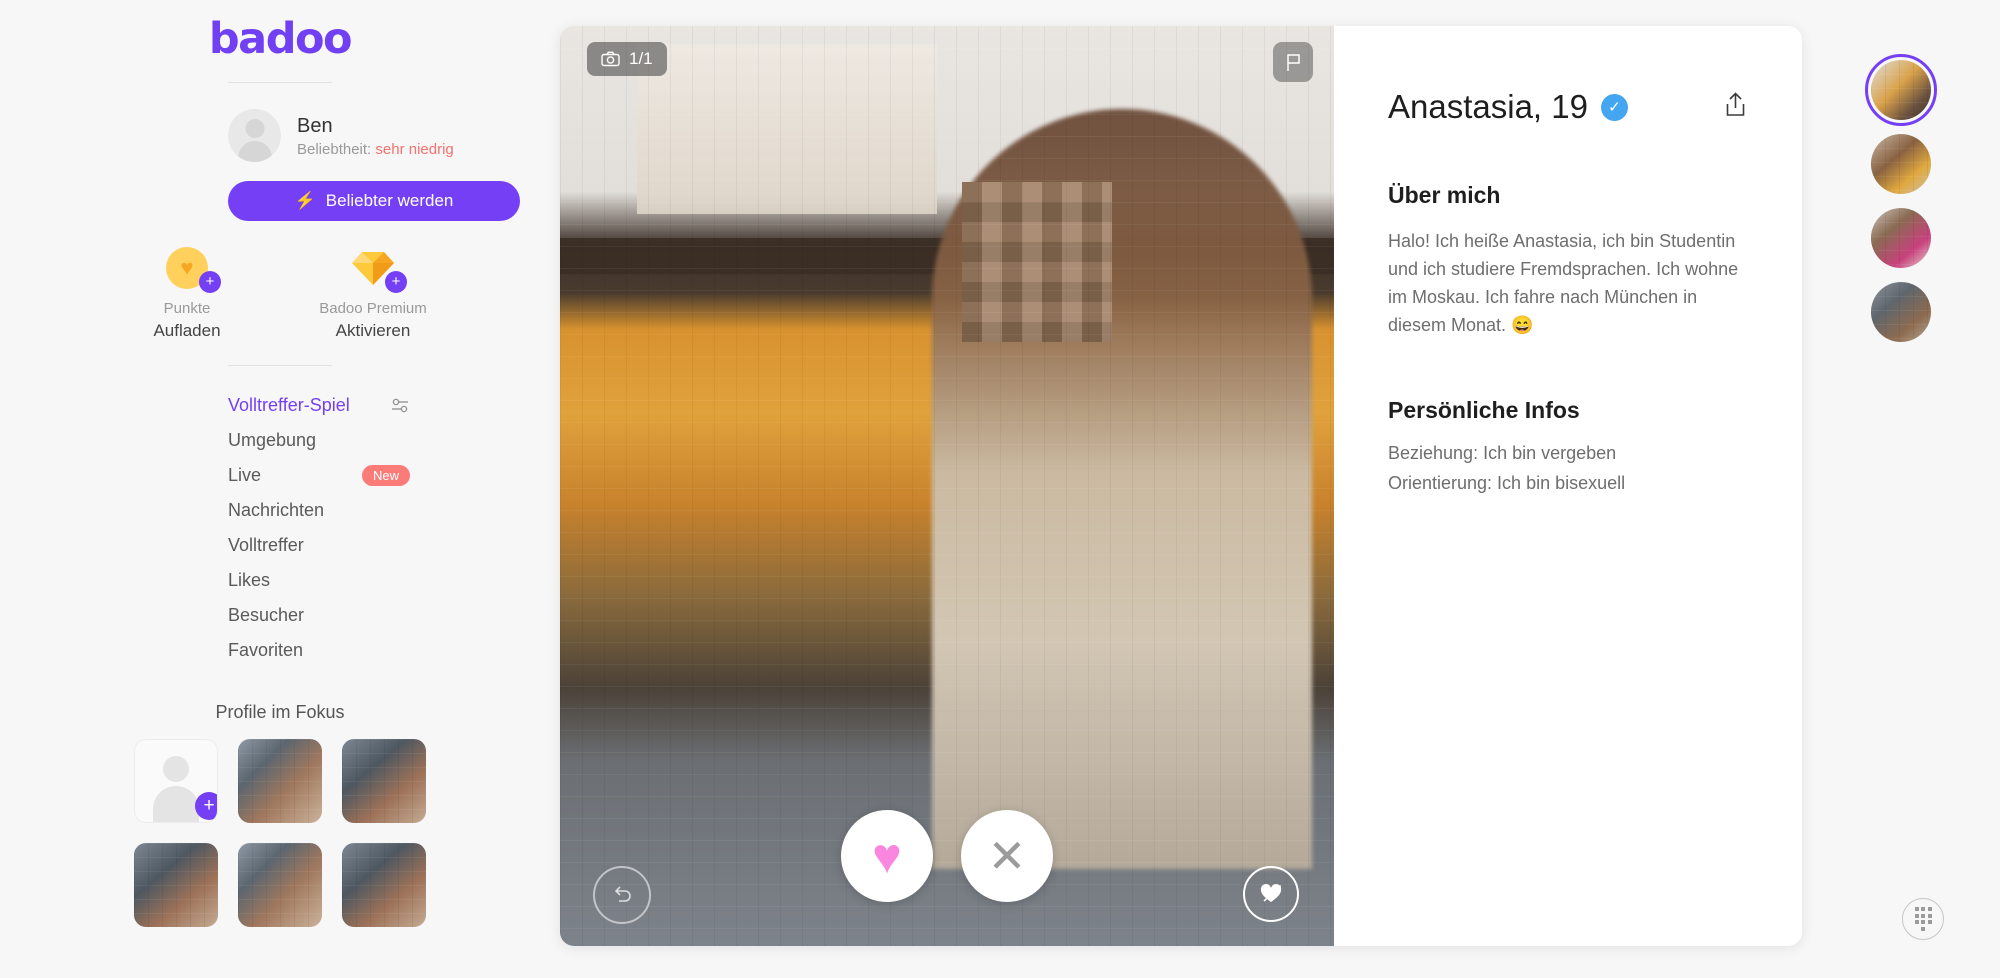  I want to click on nav-label: Besucher, so click(266, 615).